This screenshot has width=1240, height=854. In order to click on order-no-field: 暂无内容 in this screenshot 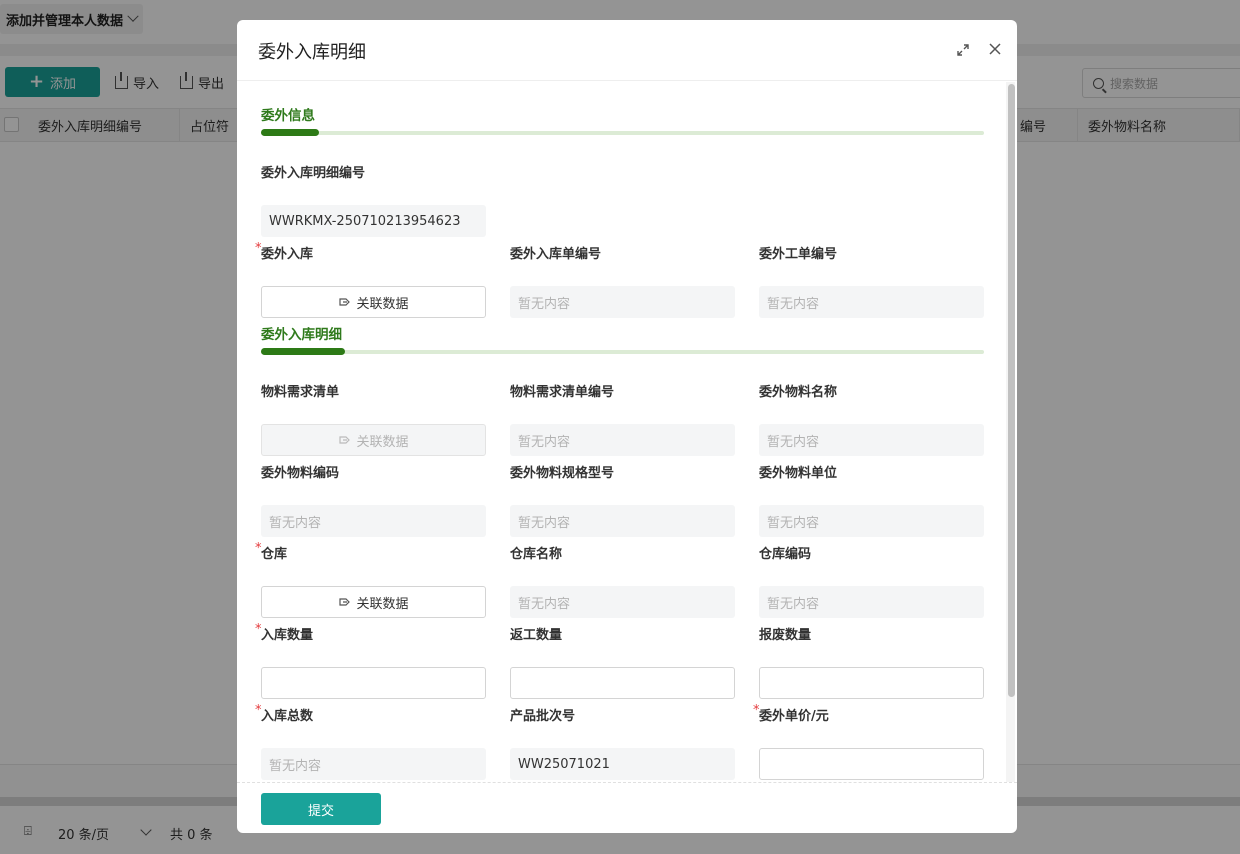, I will do `click(871, 302)`.